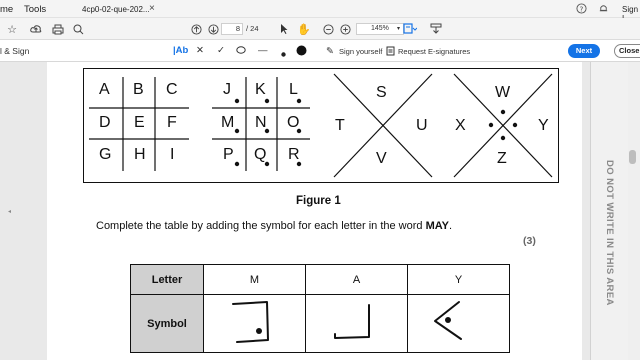 This screenshot has width=640, height=360. I want to click on symbol-a-drawing, so click(351, 321).